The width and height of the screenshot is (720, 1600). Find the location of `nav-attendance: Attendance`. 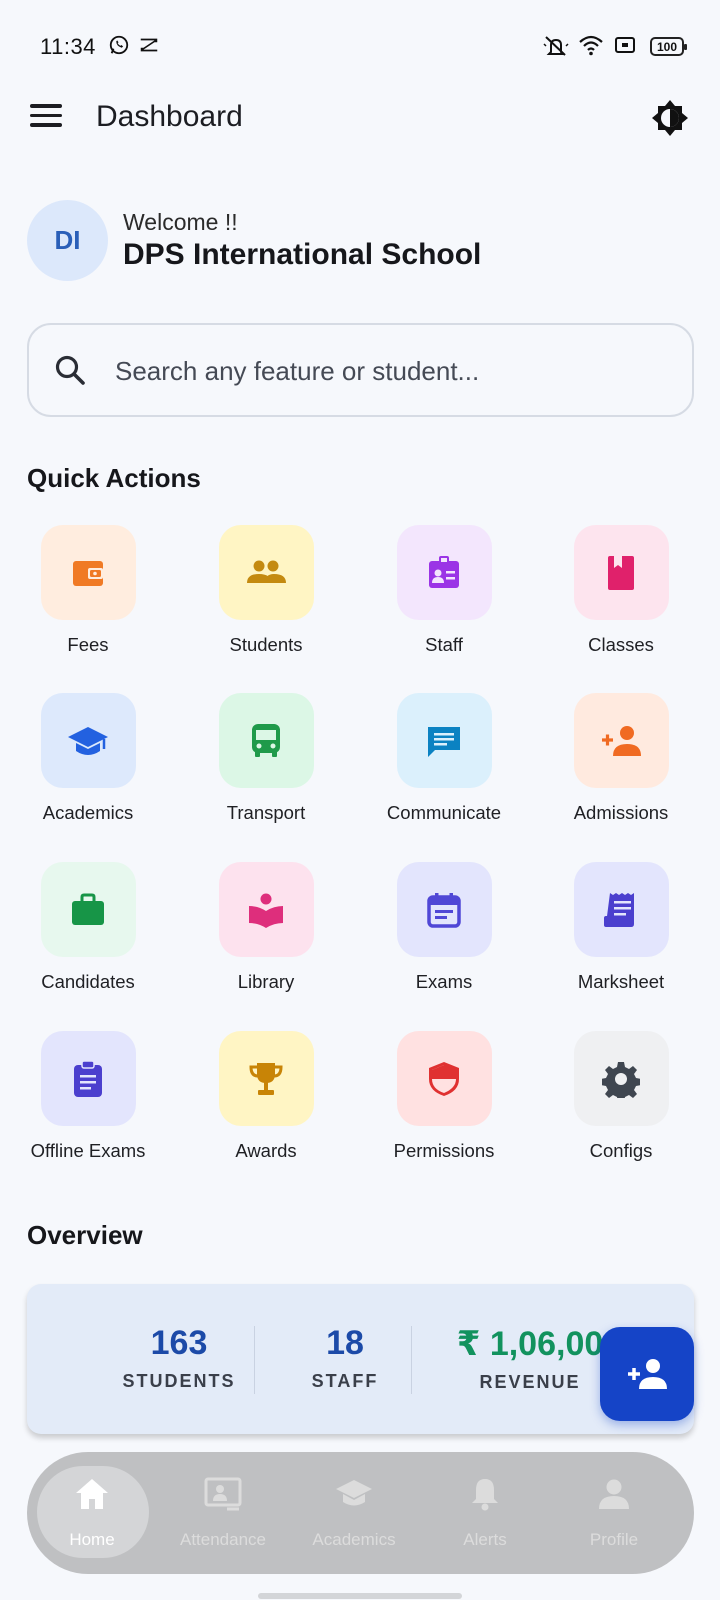

nav-attendance: Attendance is located at coordinates (223, 1513).